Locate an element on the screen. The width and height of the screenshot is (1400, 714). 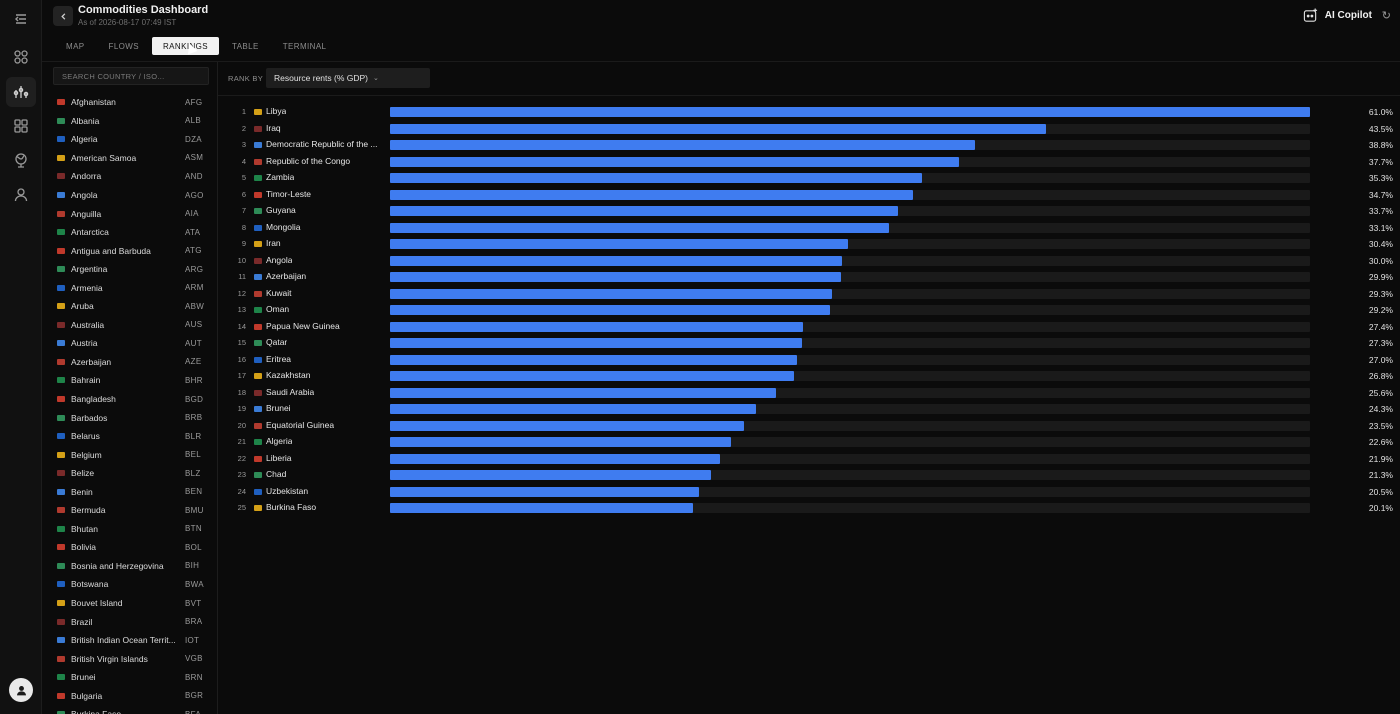
bar-fill is located at coordinates (567, 425).